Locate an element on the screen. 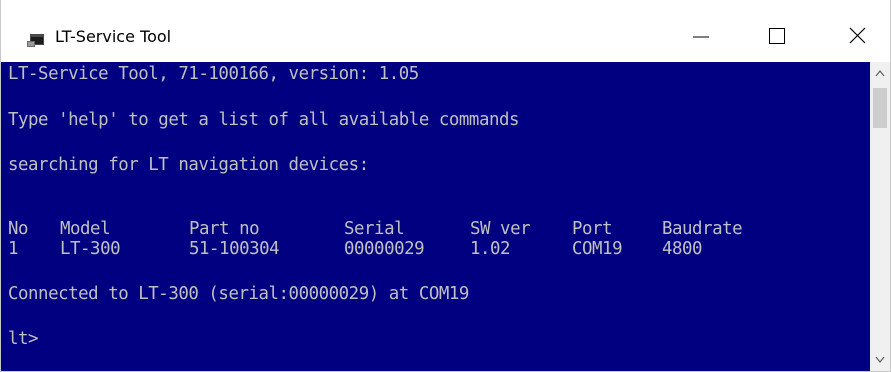  maximize-icon is located at coordinates (777, 36).